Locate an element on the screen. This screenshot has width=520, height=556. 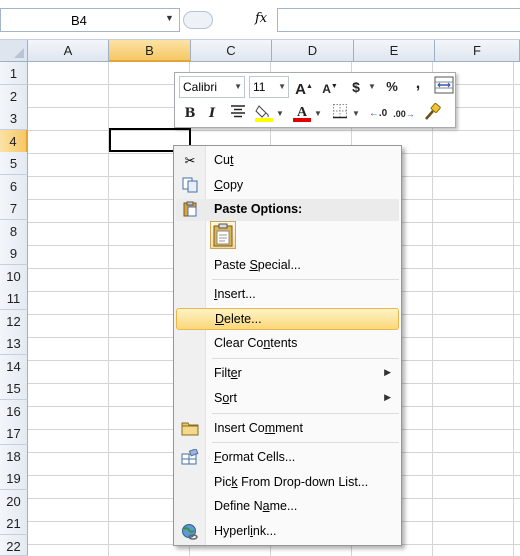
select-all-button is located at coordinates (14, 51).